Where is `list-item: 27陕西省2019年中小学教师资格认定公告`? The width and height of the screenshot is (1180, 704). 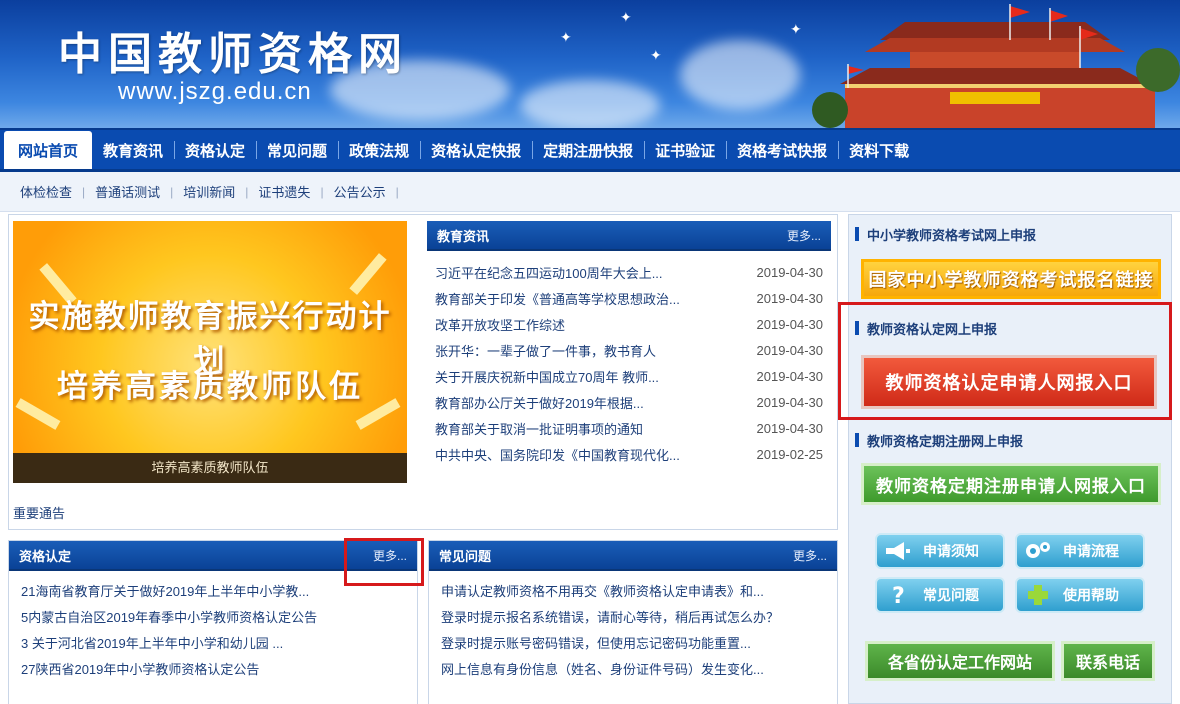
list-item: 27陕西省2019年中小学教师资格认定公告 is located at coordinates (213, 668).